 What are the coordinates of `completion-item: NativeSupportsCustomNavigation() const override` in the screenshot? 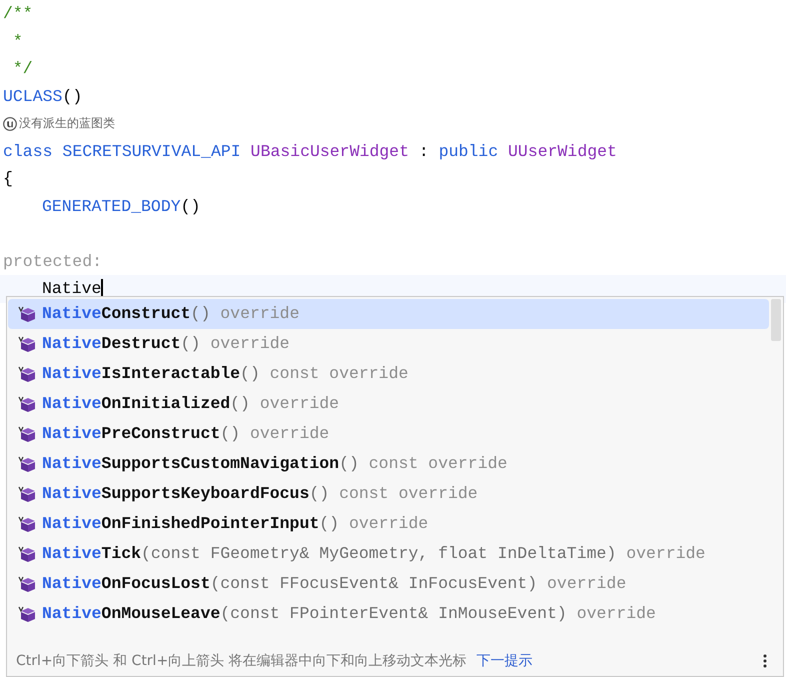 It's located at (388, 464).